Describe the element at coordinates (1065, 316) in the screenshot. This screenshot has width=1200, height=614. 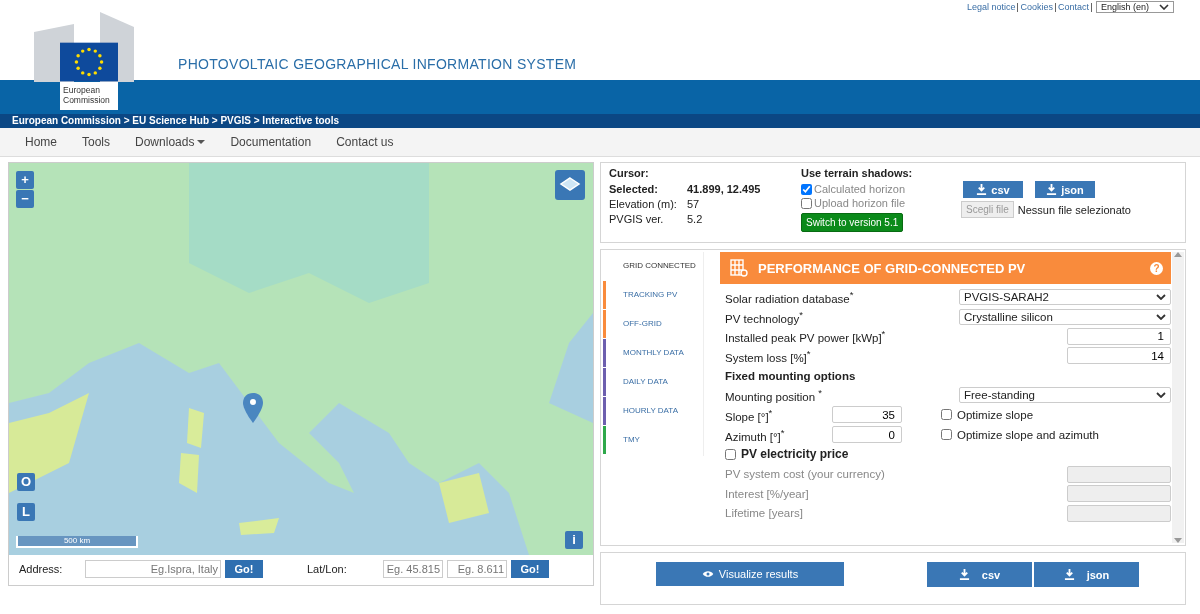
I see `dropdown: Crystalline silicon` at that location.